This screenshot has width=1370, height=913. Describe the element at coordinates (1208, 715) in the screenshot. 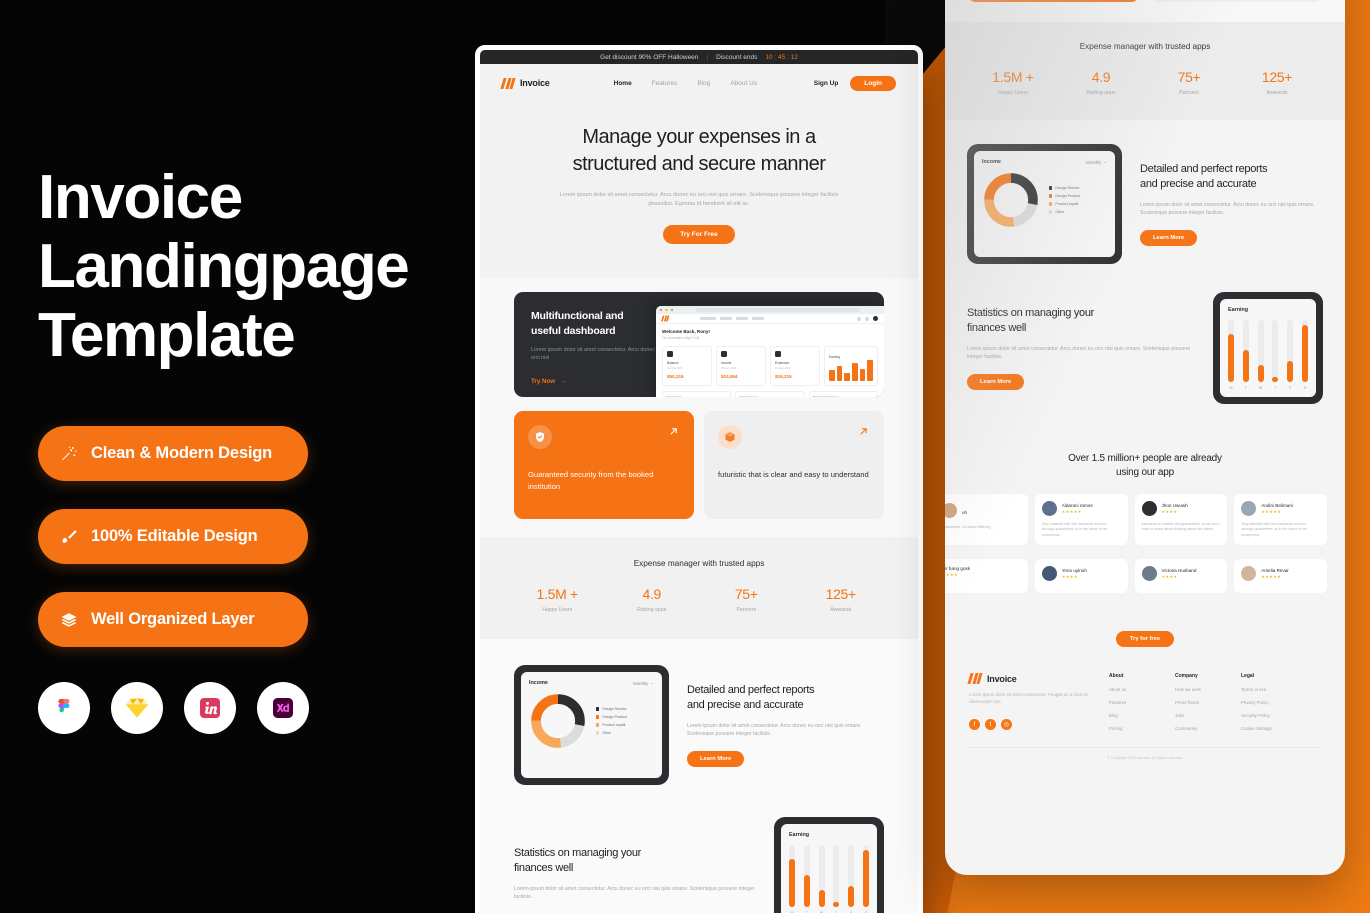

I see `footer-link: Jobs` at that location.